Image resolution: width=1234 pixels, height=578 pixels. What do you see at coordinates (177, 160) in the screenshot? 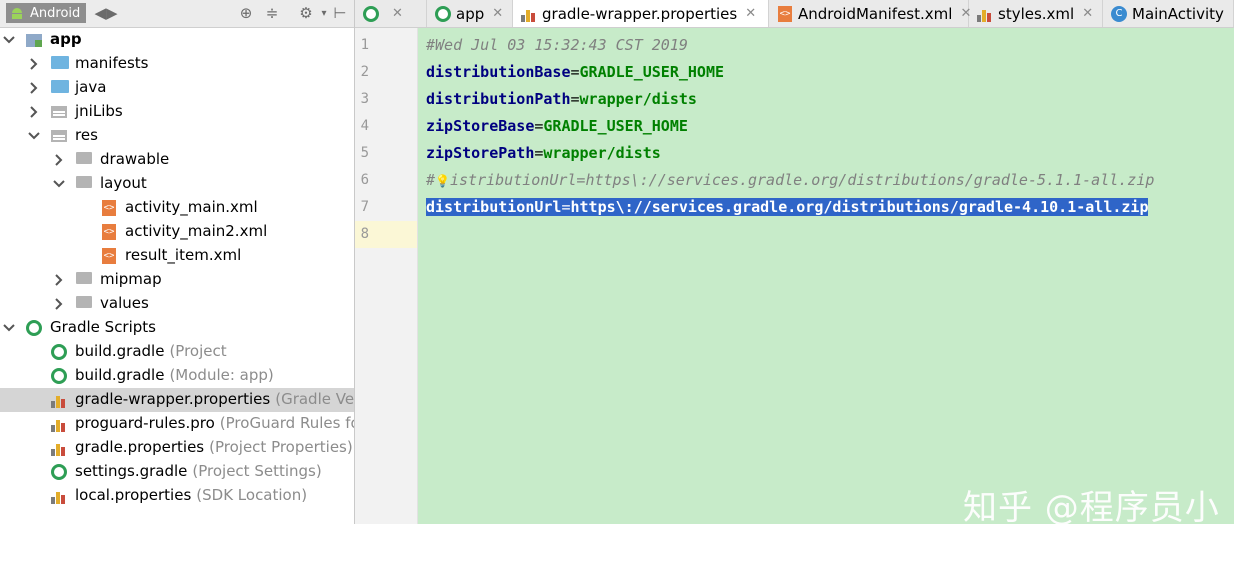
I see `tree-item: drawable` at bounding box center [177, 160].